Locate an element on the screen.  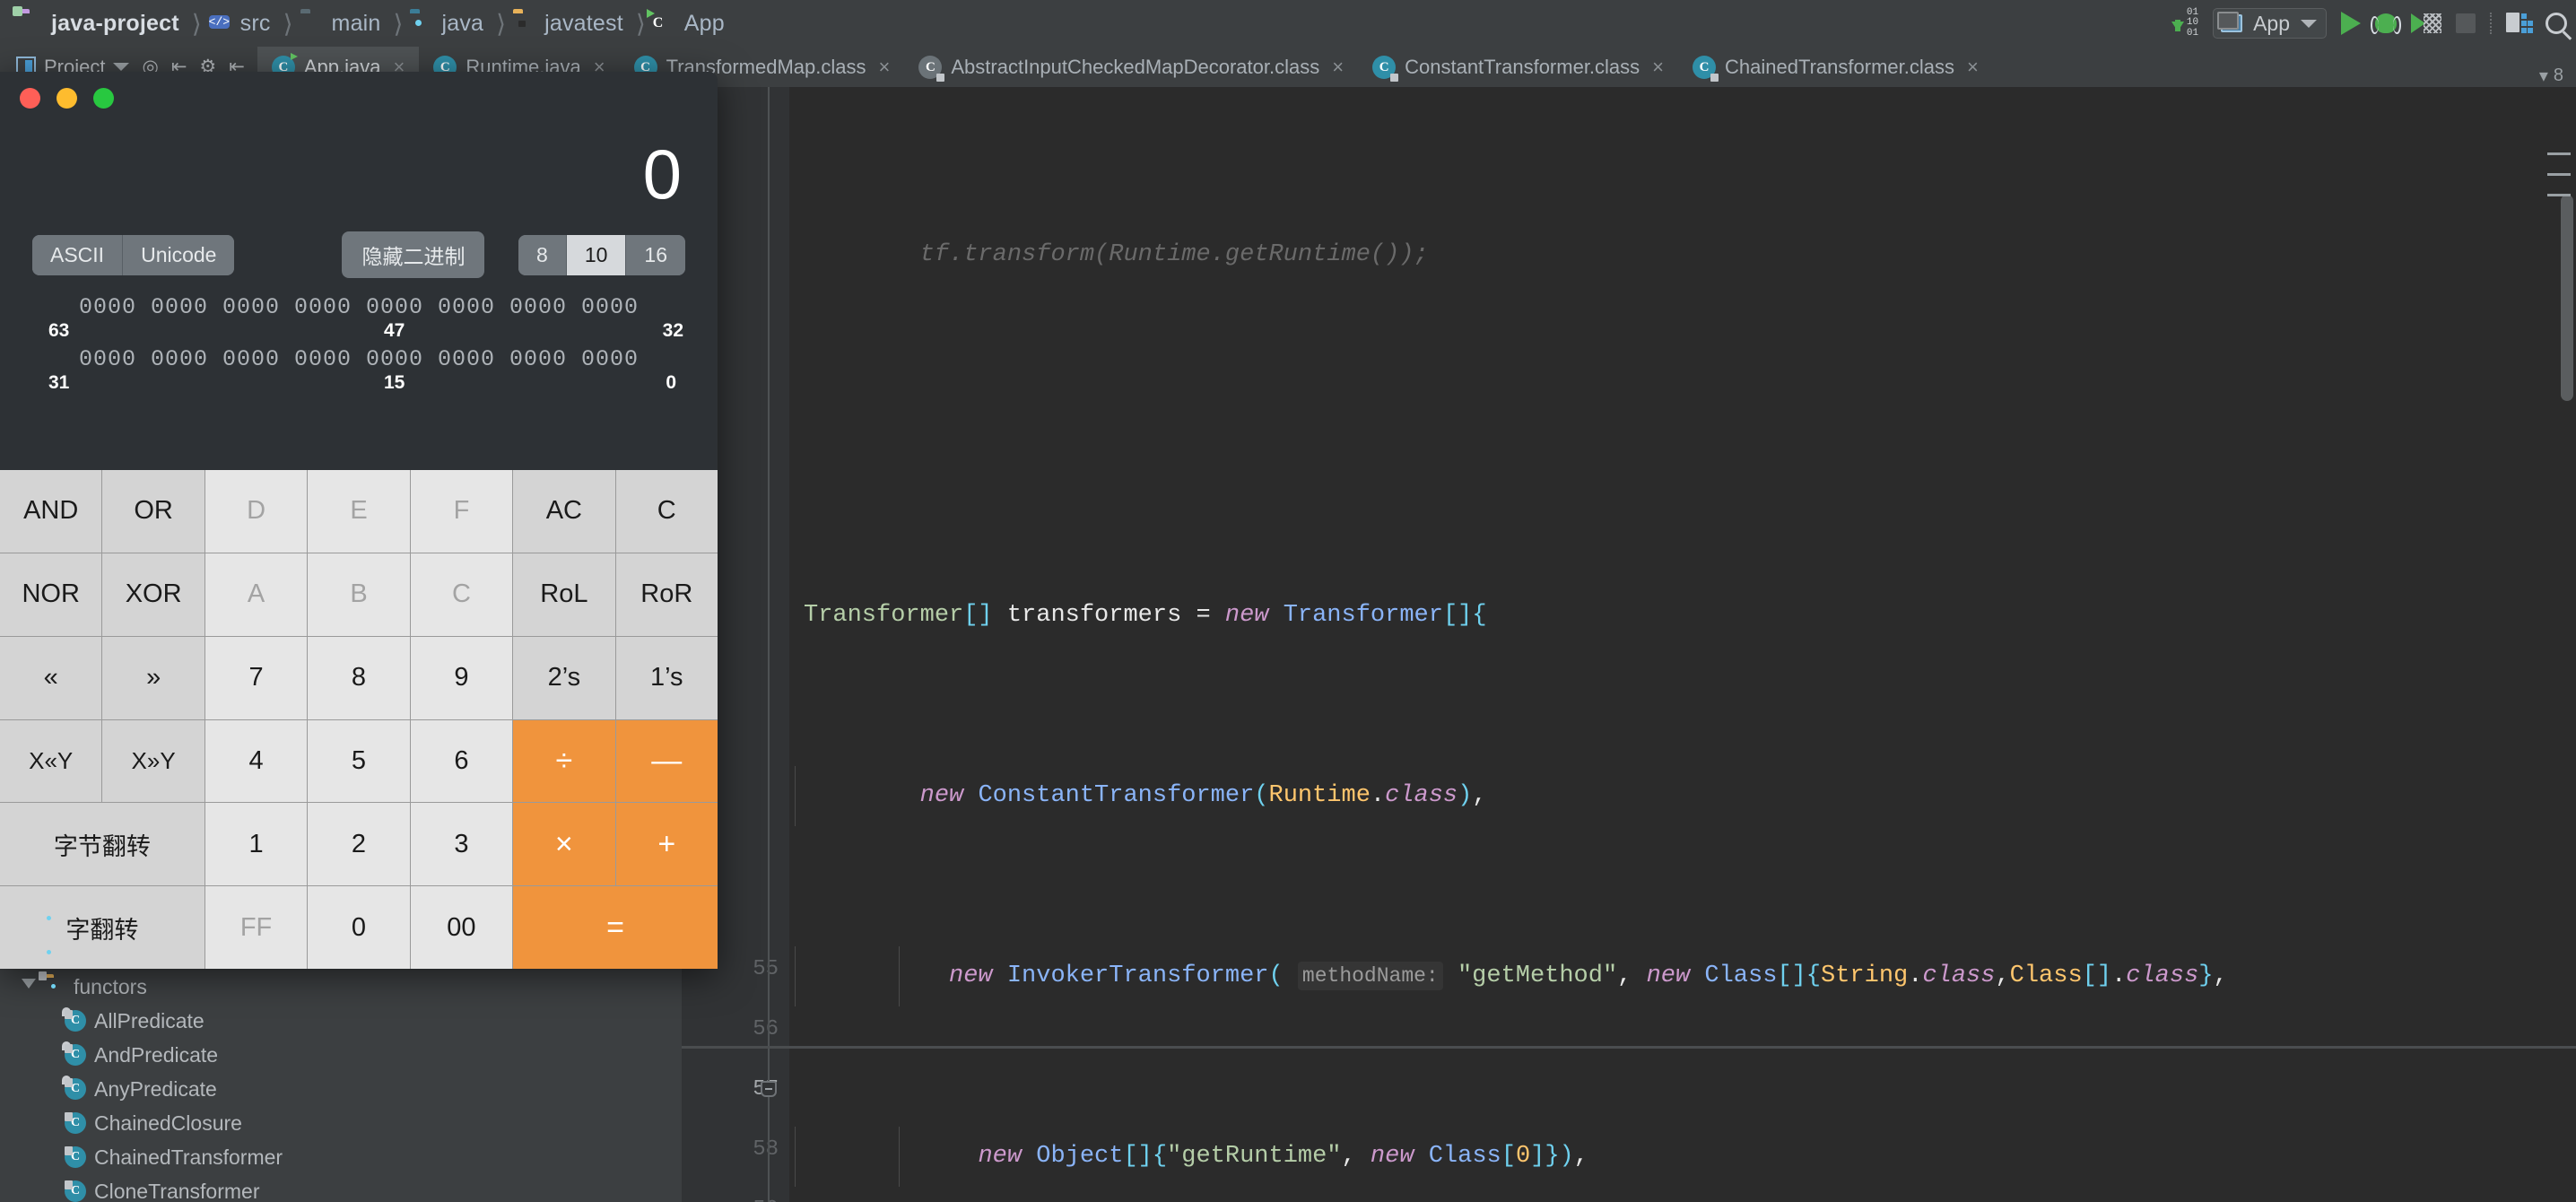
tree-item-clonetransformer: C CloneTransformer is located at coordinates (341, 1188).